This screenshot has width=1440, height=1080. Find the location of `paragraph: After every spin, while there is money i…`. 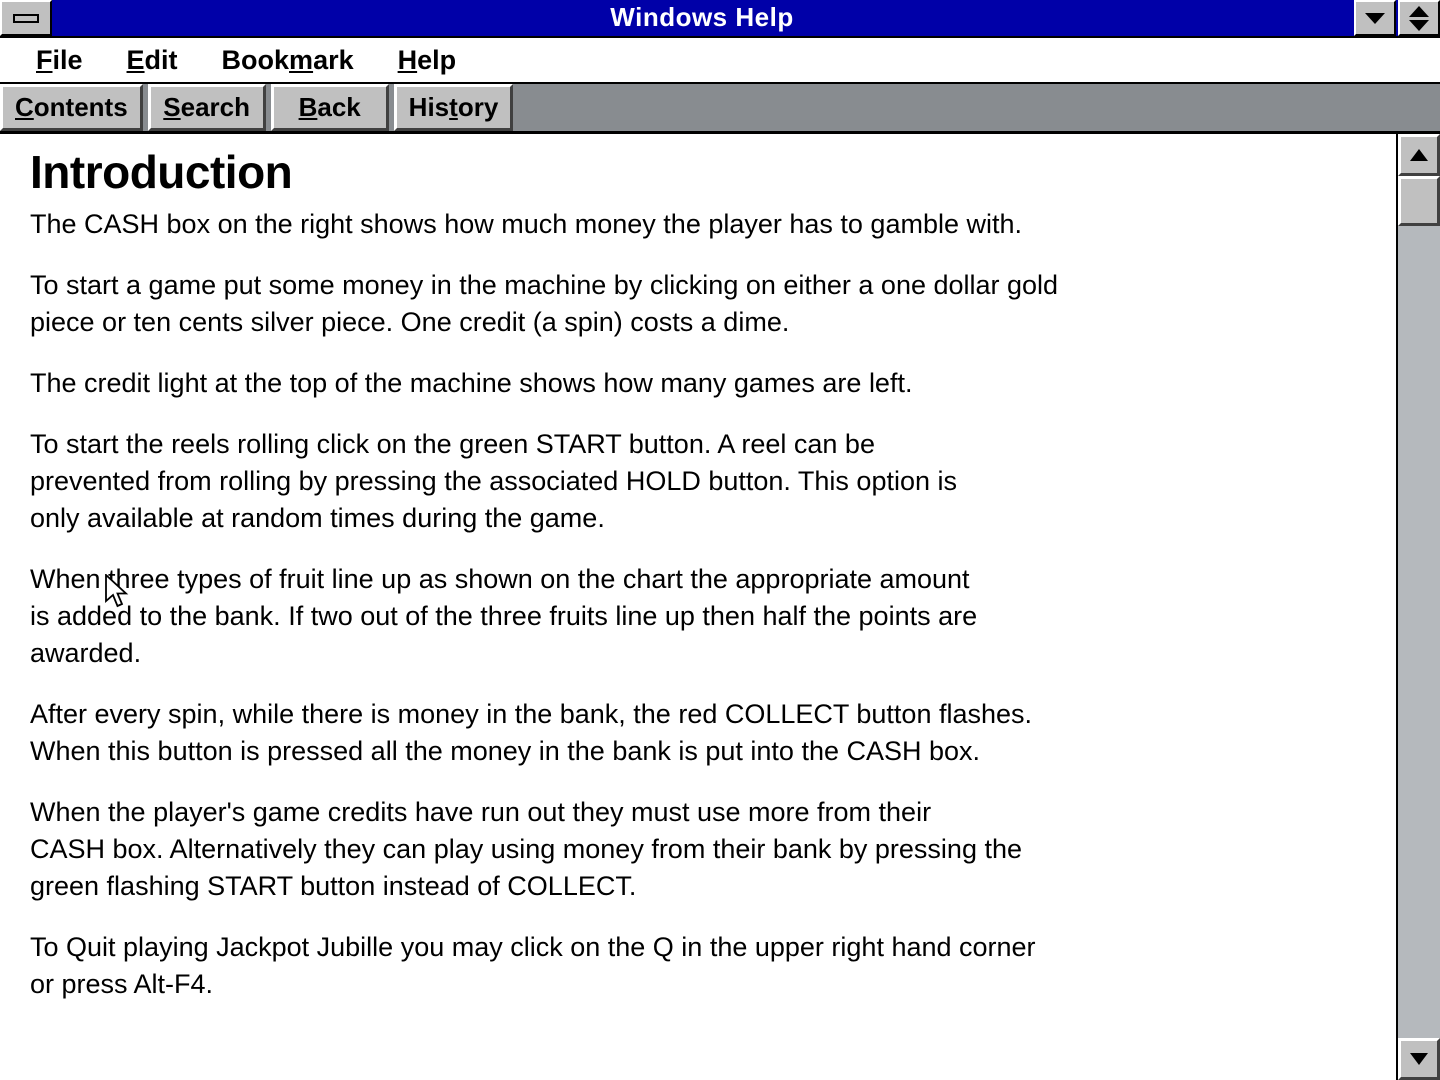

paragraph: After every spin, while there is money i… is located at coordinates (531, 733).